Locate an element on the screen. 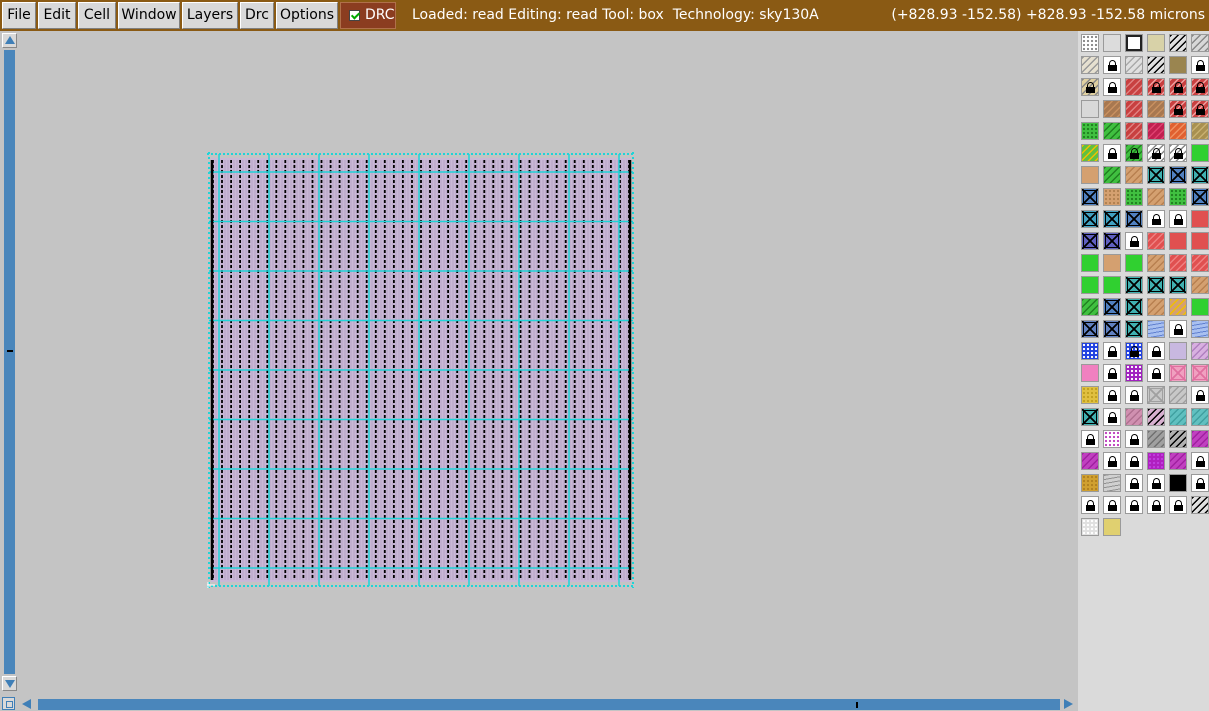 This screenshot has width=1209, height=711. scroll-right-button is located at coordinates (1068, 703).